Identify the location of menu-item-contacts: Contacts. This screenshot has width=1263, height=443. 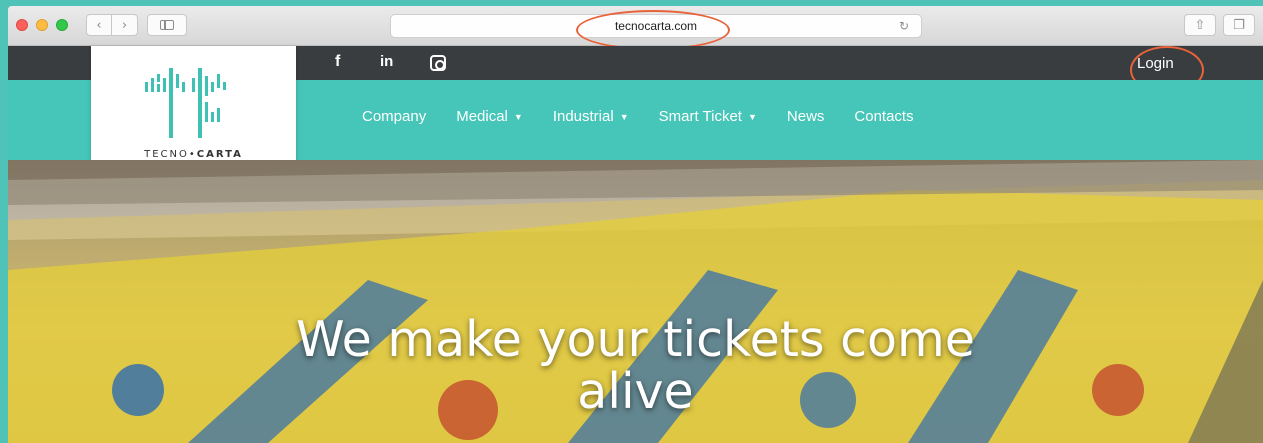
(883, 116).